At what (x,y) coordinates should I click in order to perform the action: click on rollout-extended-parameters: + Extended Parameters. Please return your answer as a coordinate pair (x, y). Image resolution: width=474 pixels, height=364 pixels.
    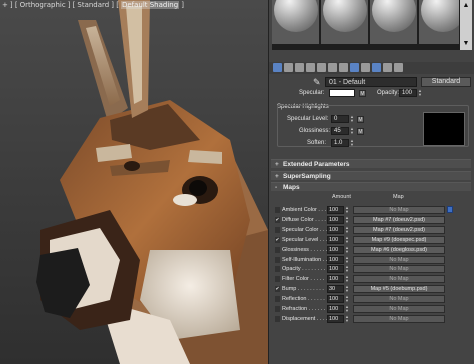
    Looking at the image, I should click on (371, 163).